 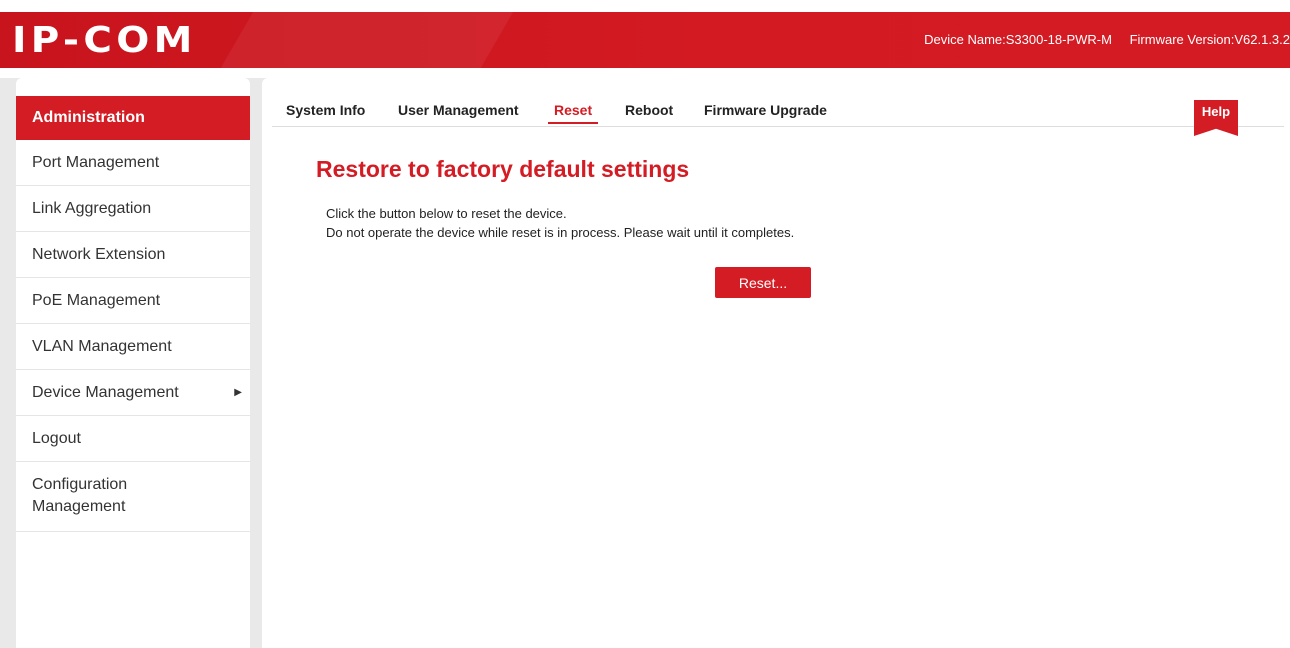 I want to click on sidebar-item-label: Network Extension, so click(x=99, y=254).